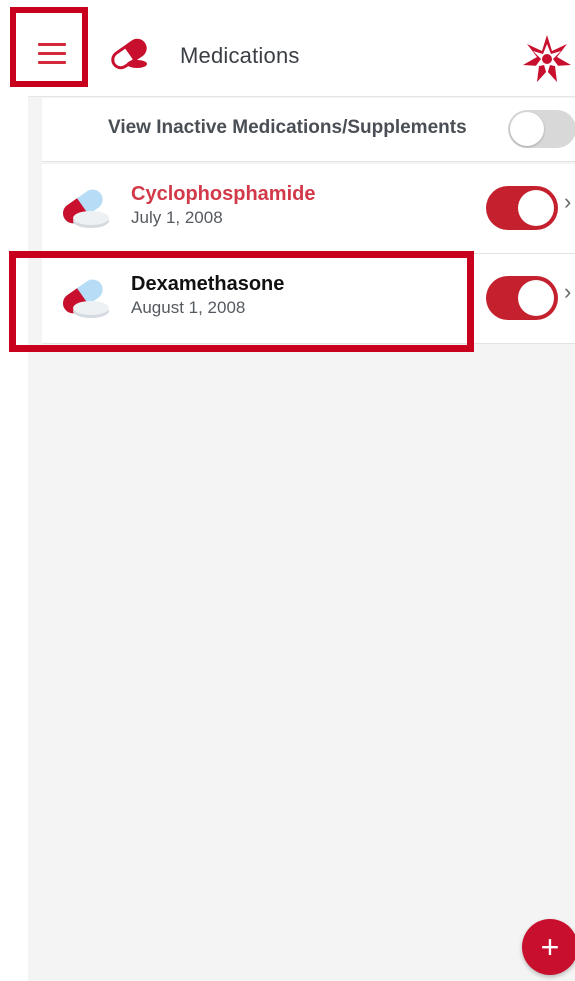  What do you see at coordinates (129, 54) in the screenshot?
I see `pill-capsule-icon` at bounding box center [129, 54].